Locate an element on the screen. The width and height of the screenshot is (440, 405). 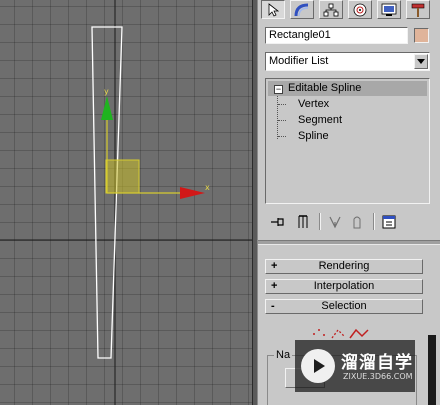
rollout-label: Interpolation is located at coordinates (344, 286).